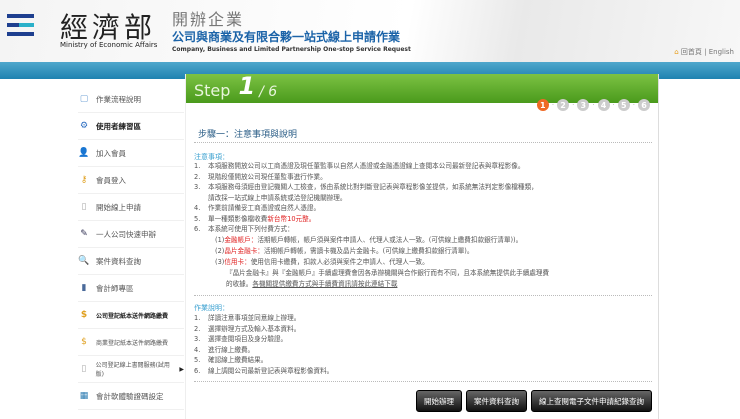 The image size is (740, 419). What do you see at coordinates (248, 135) in the screenshot?
I see `page-title: 步驟一：注意事項與說明` at bounding box center [248, 135].